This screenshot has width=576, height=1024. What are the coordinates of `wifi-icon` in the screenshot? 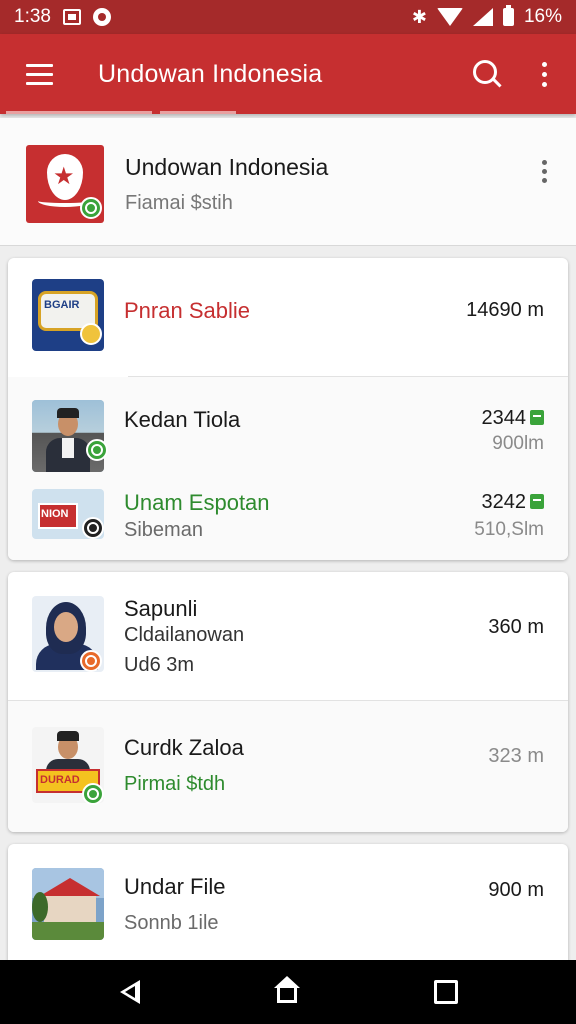 It's located at (449, 17).